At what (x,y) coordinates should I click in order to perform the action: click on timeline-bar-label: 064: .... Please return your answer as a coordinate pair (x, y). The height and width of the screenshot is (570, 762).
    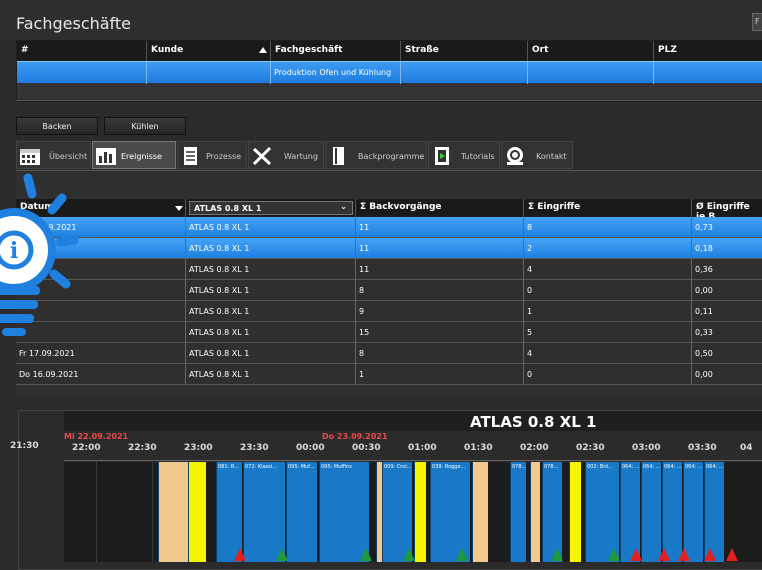
    Looking at the image, I should click on (631, 467).